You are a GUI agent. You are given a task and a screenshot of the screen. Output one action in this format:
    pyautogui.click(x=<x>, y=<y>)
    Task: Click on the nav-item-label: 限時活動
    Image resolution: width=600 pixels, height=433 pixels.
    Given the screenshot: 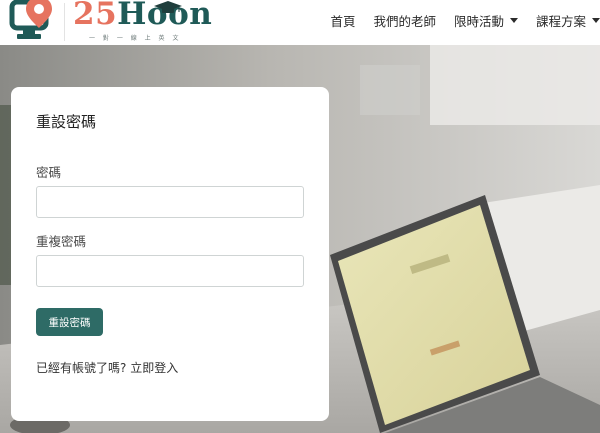 What is the action you would take?
    pyautogui.click(x=478, y=21)
    